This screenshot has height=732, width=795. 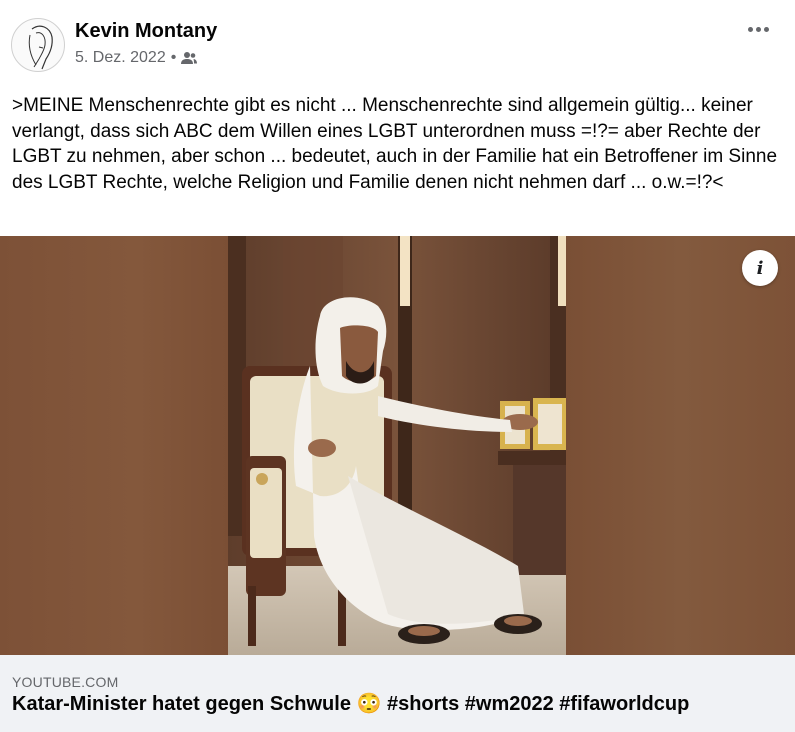 I want to click on more-options-button, so click(x=758, y=29).